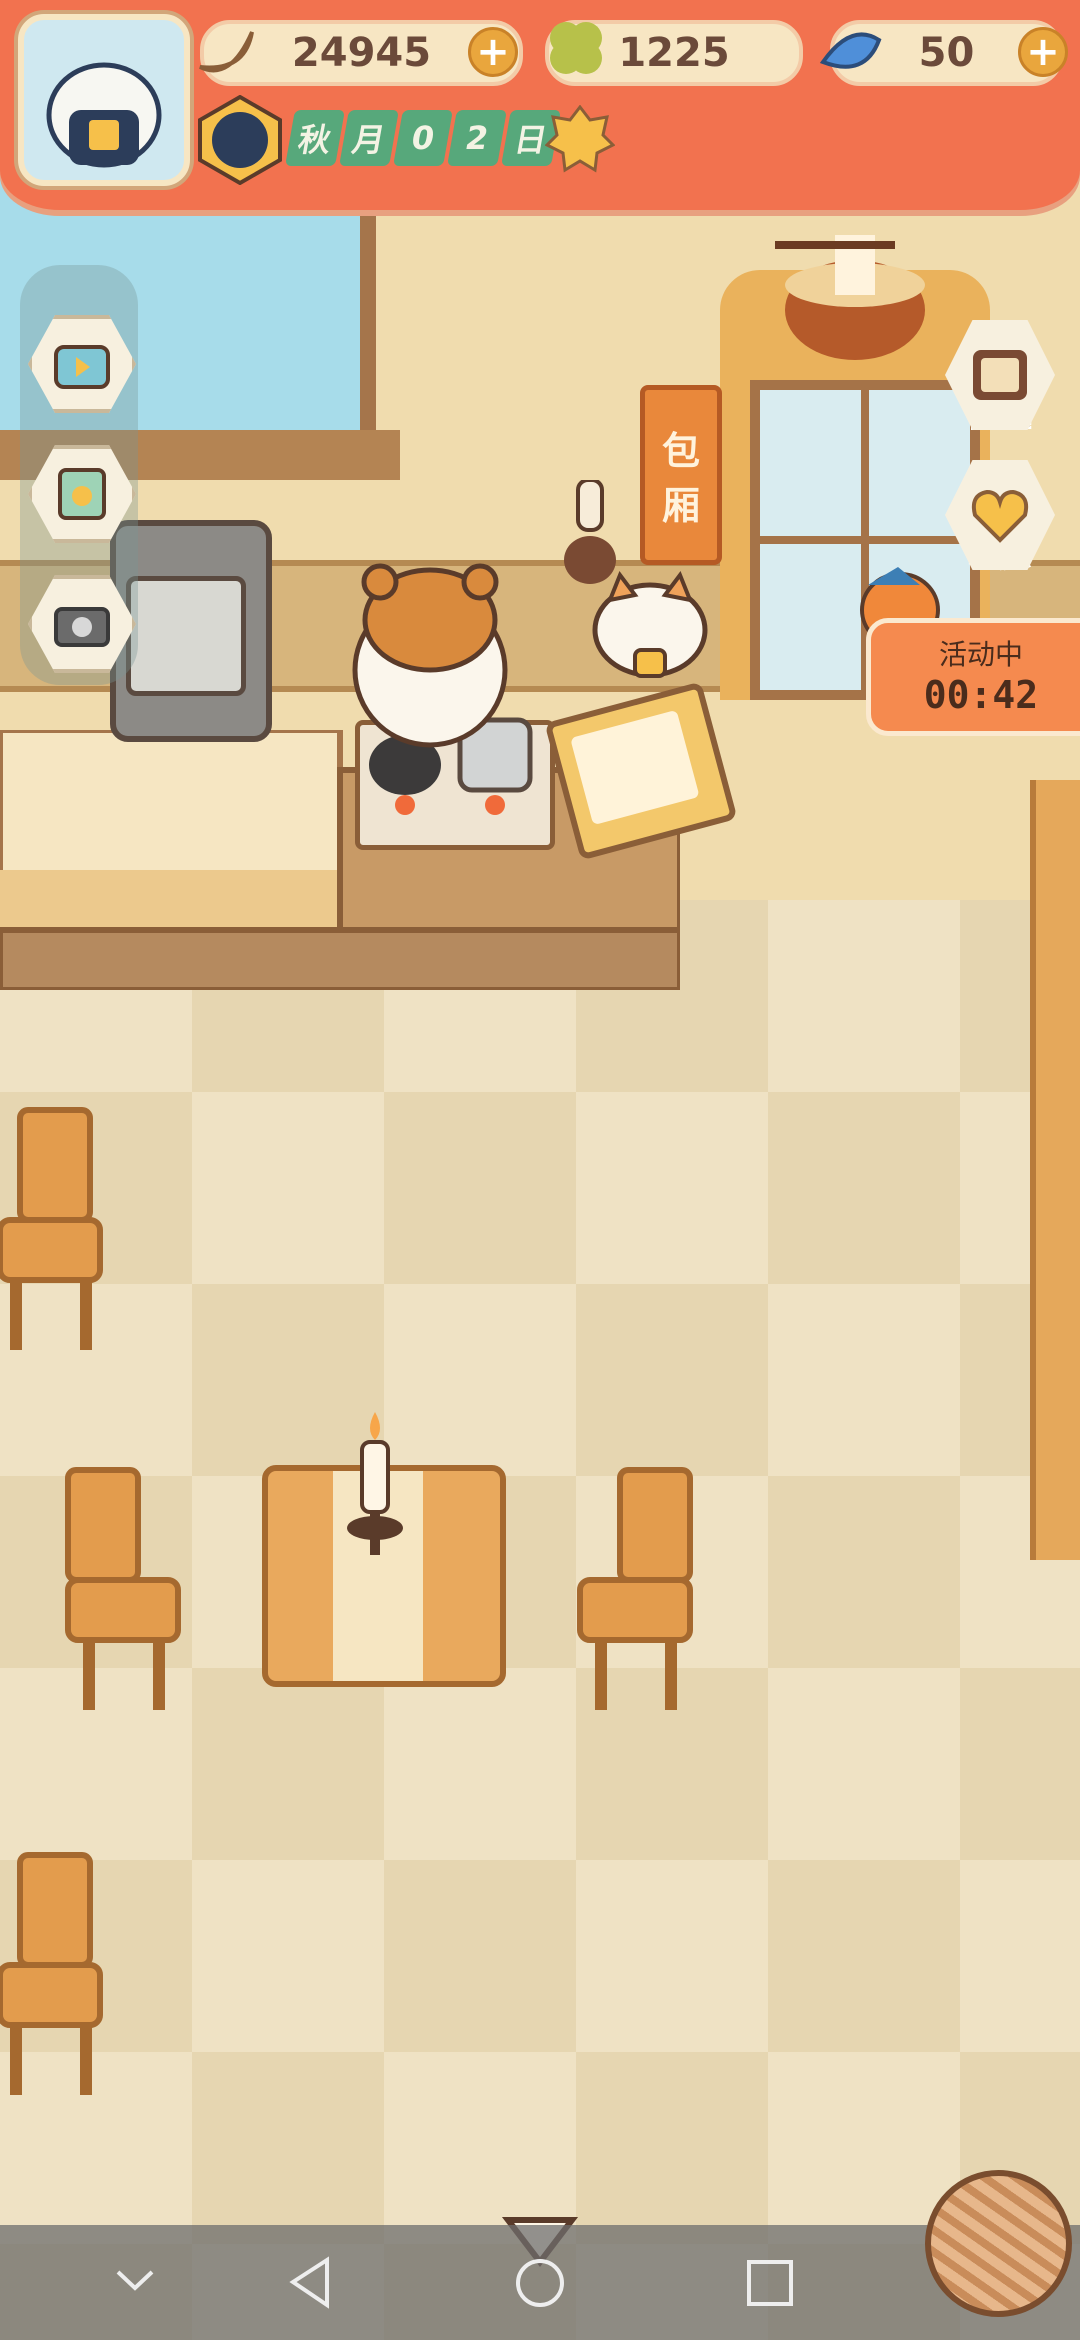 Image resolution: width=1080 pixels, height=2340 pixels. Describe the element at coordinates (680, 451) in the screenshot. I see `booth-sign-char-1: 包` at that location.